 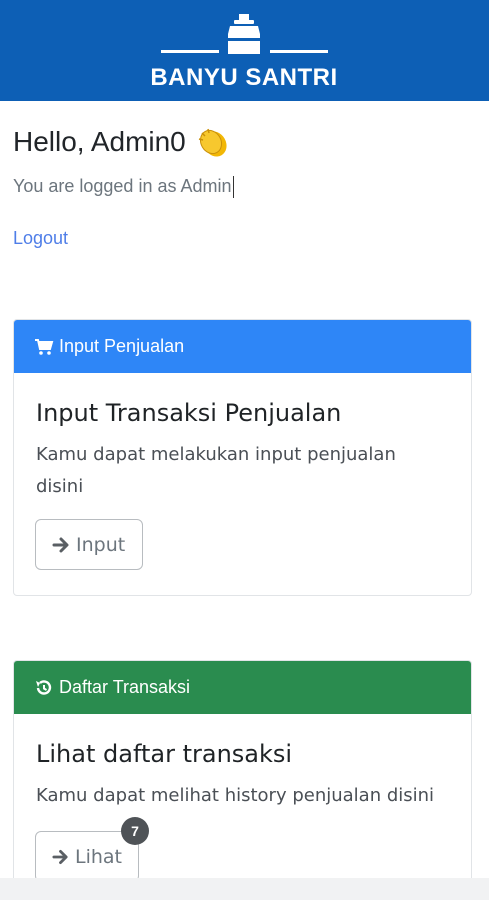 What do you see at coordinates (189, 413) in the screenshot?
I see `card-title: Input Transaksi Penjualan` at bounding box center [189, 413].